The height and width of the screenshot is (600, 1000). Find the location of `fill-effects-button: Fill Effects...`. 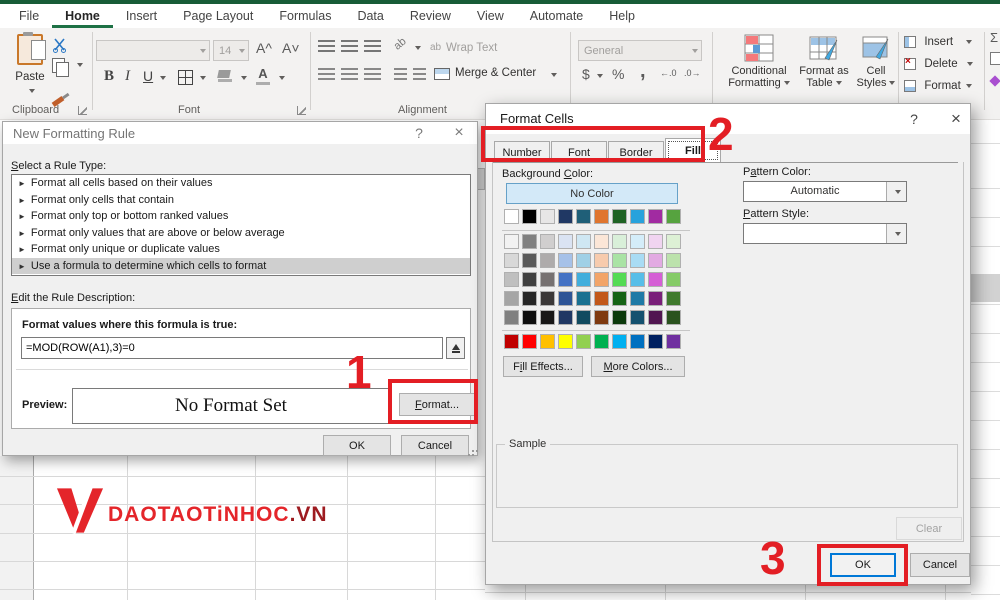

fill-effects-button: Fill Effects... is located at coordinates (543, 366).